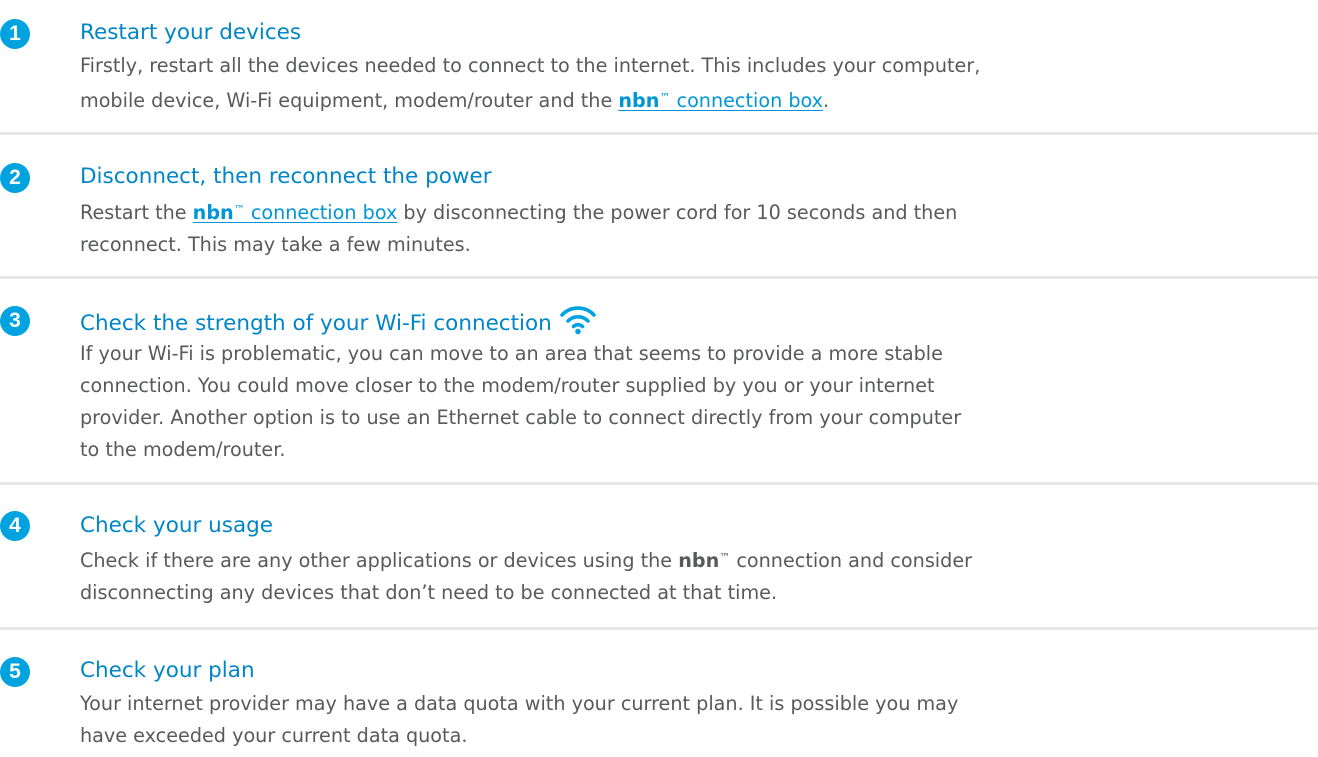 The height and width of the screenshot is (757, 1318). What do you see at coordinates (15, 178) in the screenshot?
I see `step-number-badge: 2` at bounding box center [15, 178].